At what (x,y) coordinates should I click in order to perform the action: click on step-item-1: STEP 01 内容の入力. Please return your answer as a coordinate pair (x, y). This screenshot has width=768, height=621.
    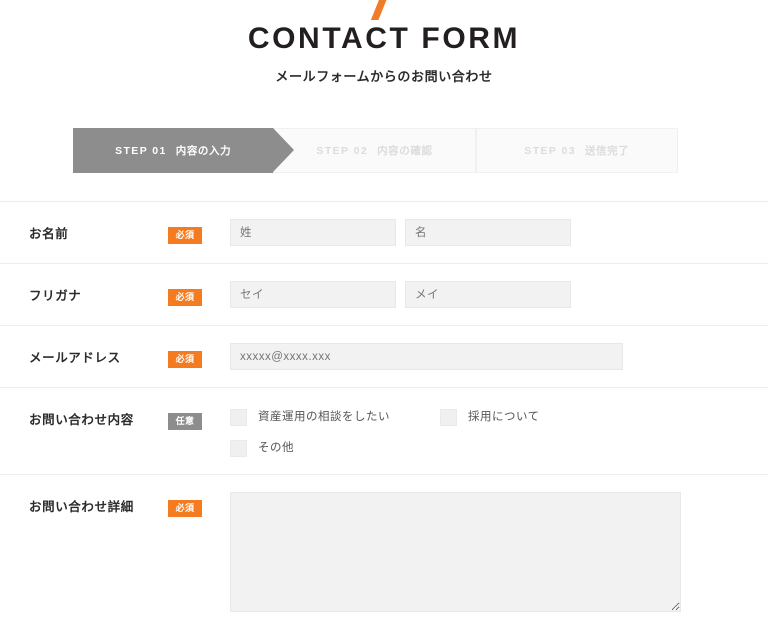
    Looking at the image, I should click on (184, 150).